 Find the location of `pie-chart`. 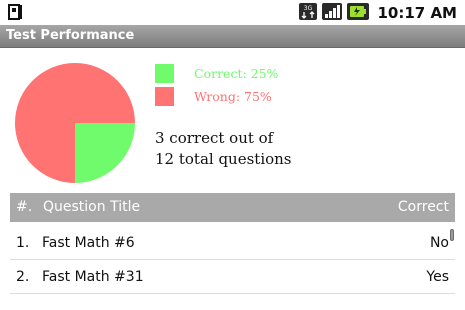

pie-chart is located at coordinates (75, 123).